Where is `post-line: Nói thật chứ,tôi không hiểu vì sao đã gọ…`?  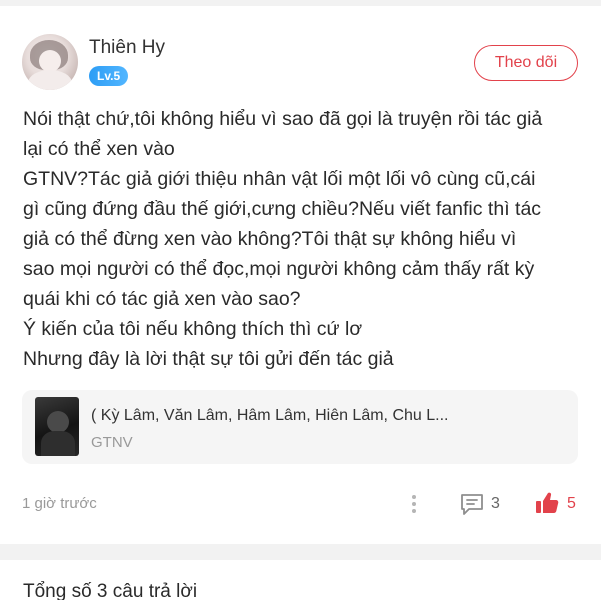 post-line: Nói thật chứ,tôi không hiểu vì sao đã gọ… is located at coordinates (283, 119).